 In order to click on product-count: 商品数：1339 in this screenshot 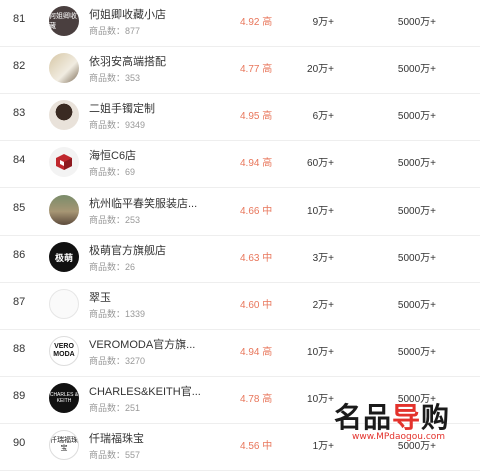, I will do `click(117, 313)`.